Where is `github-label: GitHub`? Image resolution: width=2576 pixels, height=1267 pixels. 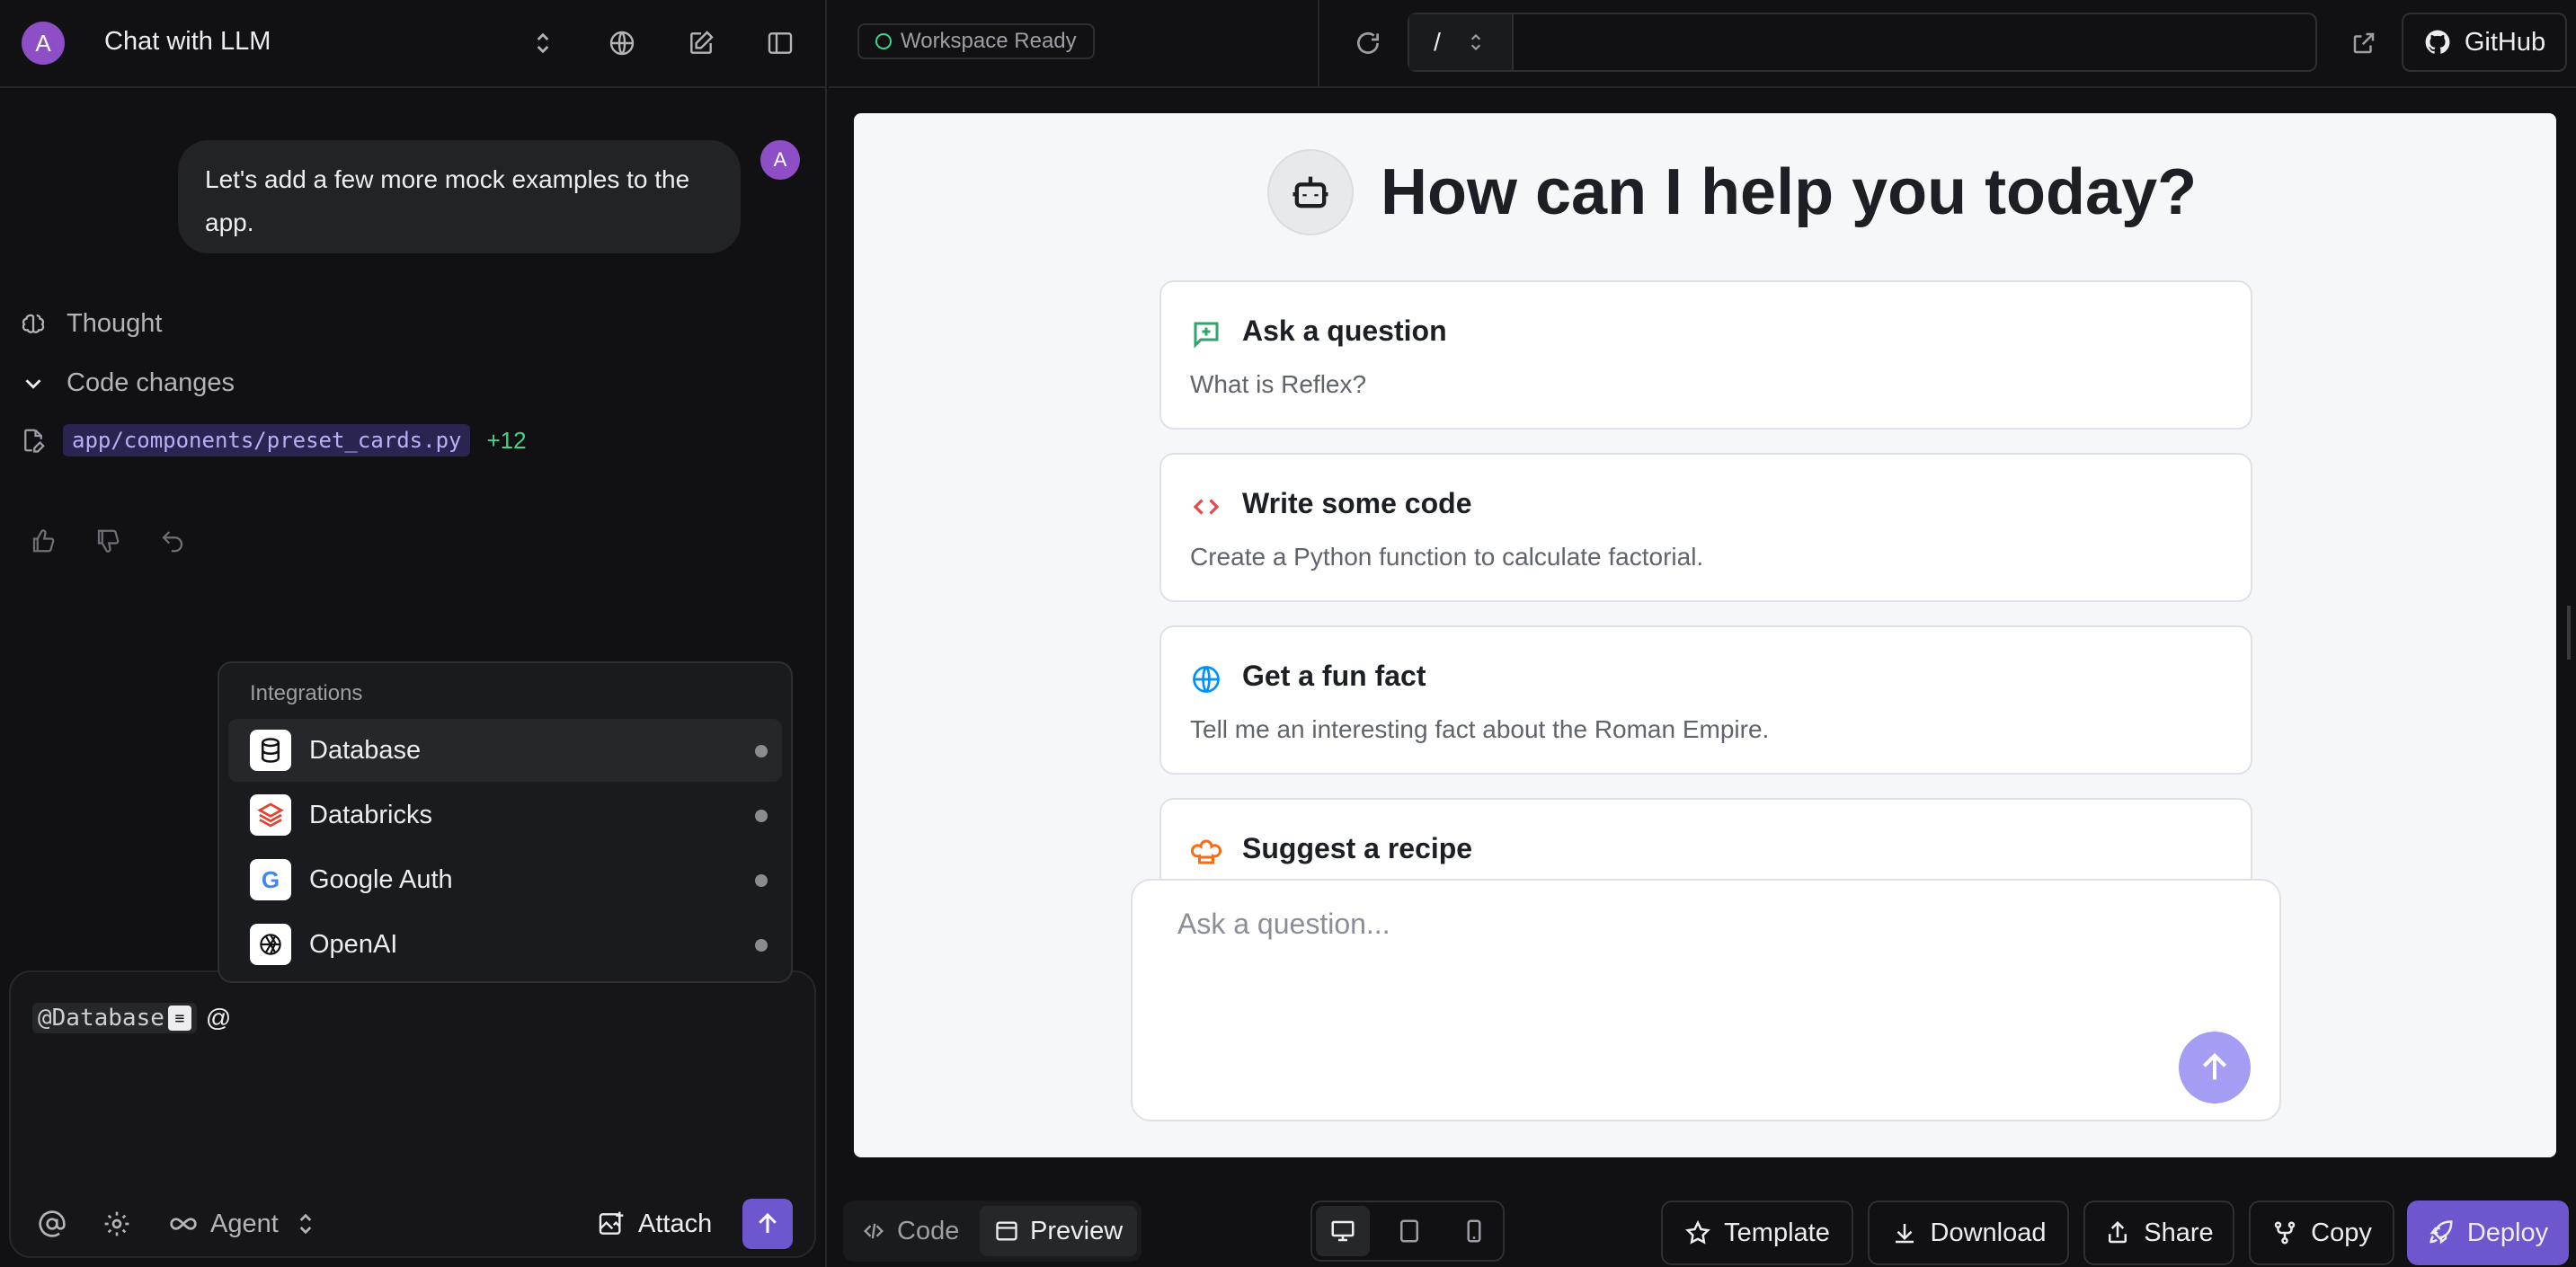 github-label: GitHub is located at coordinates (2505, 42).